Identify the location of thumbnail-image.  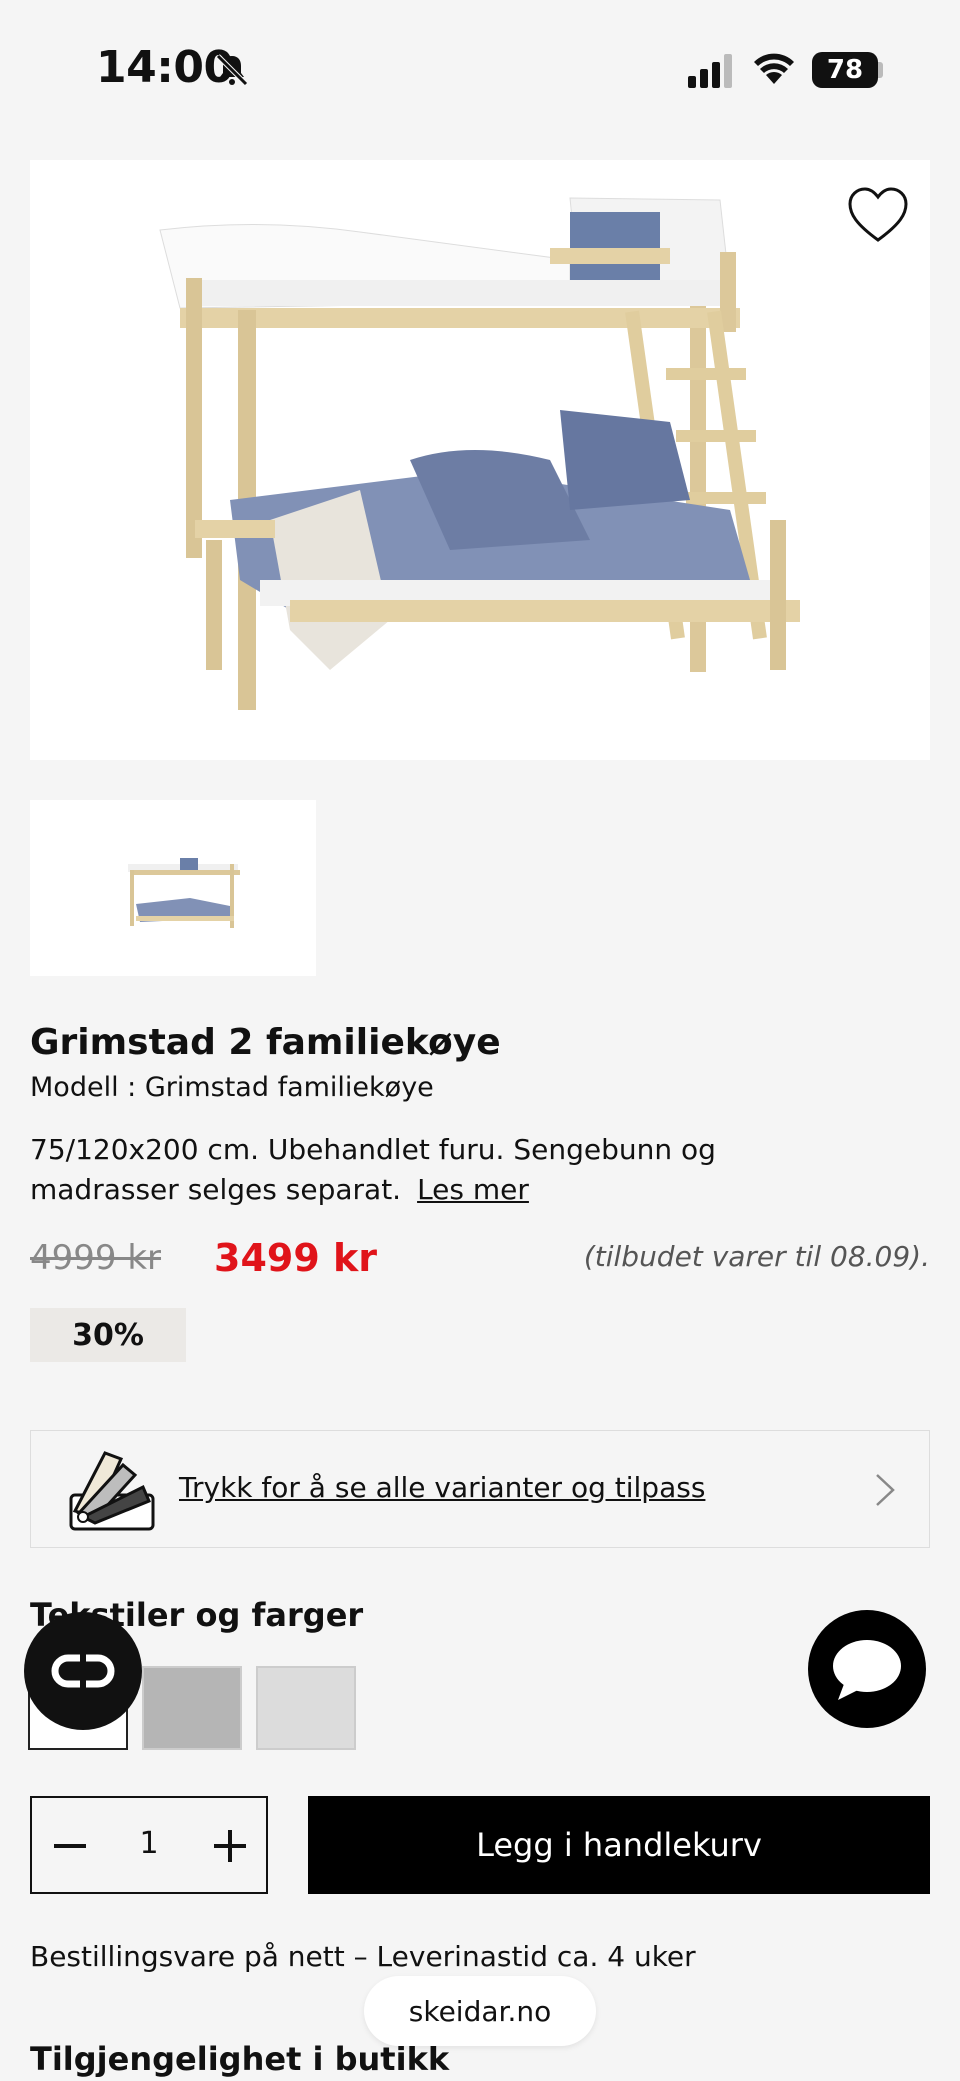
(173, 888).